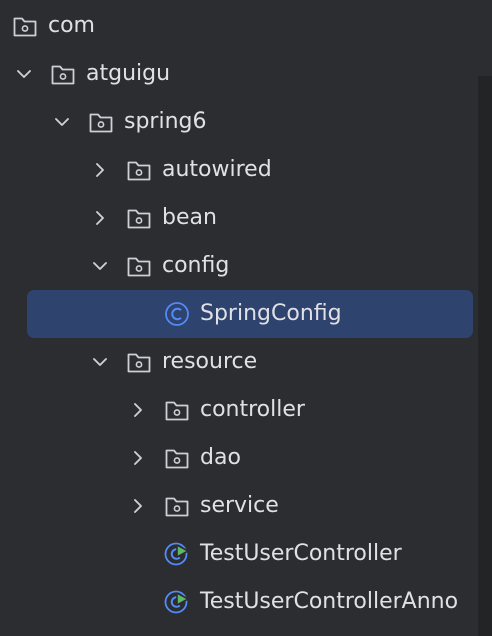  I want to click on tree-row-com: com, so click(239, 26).